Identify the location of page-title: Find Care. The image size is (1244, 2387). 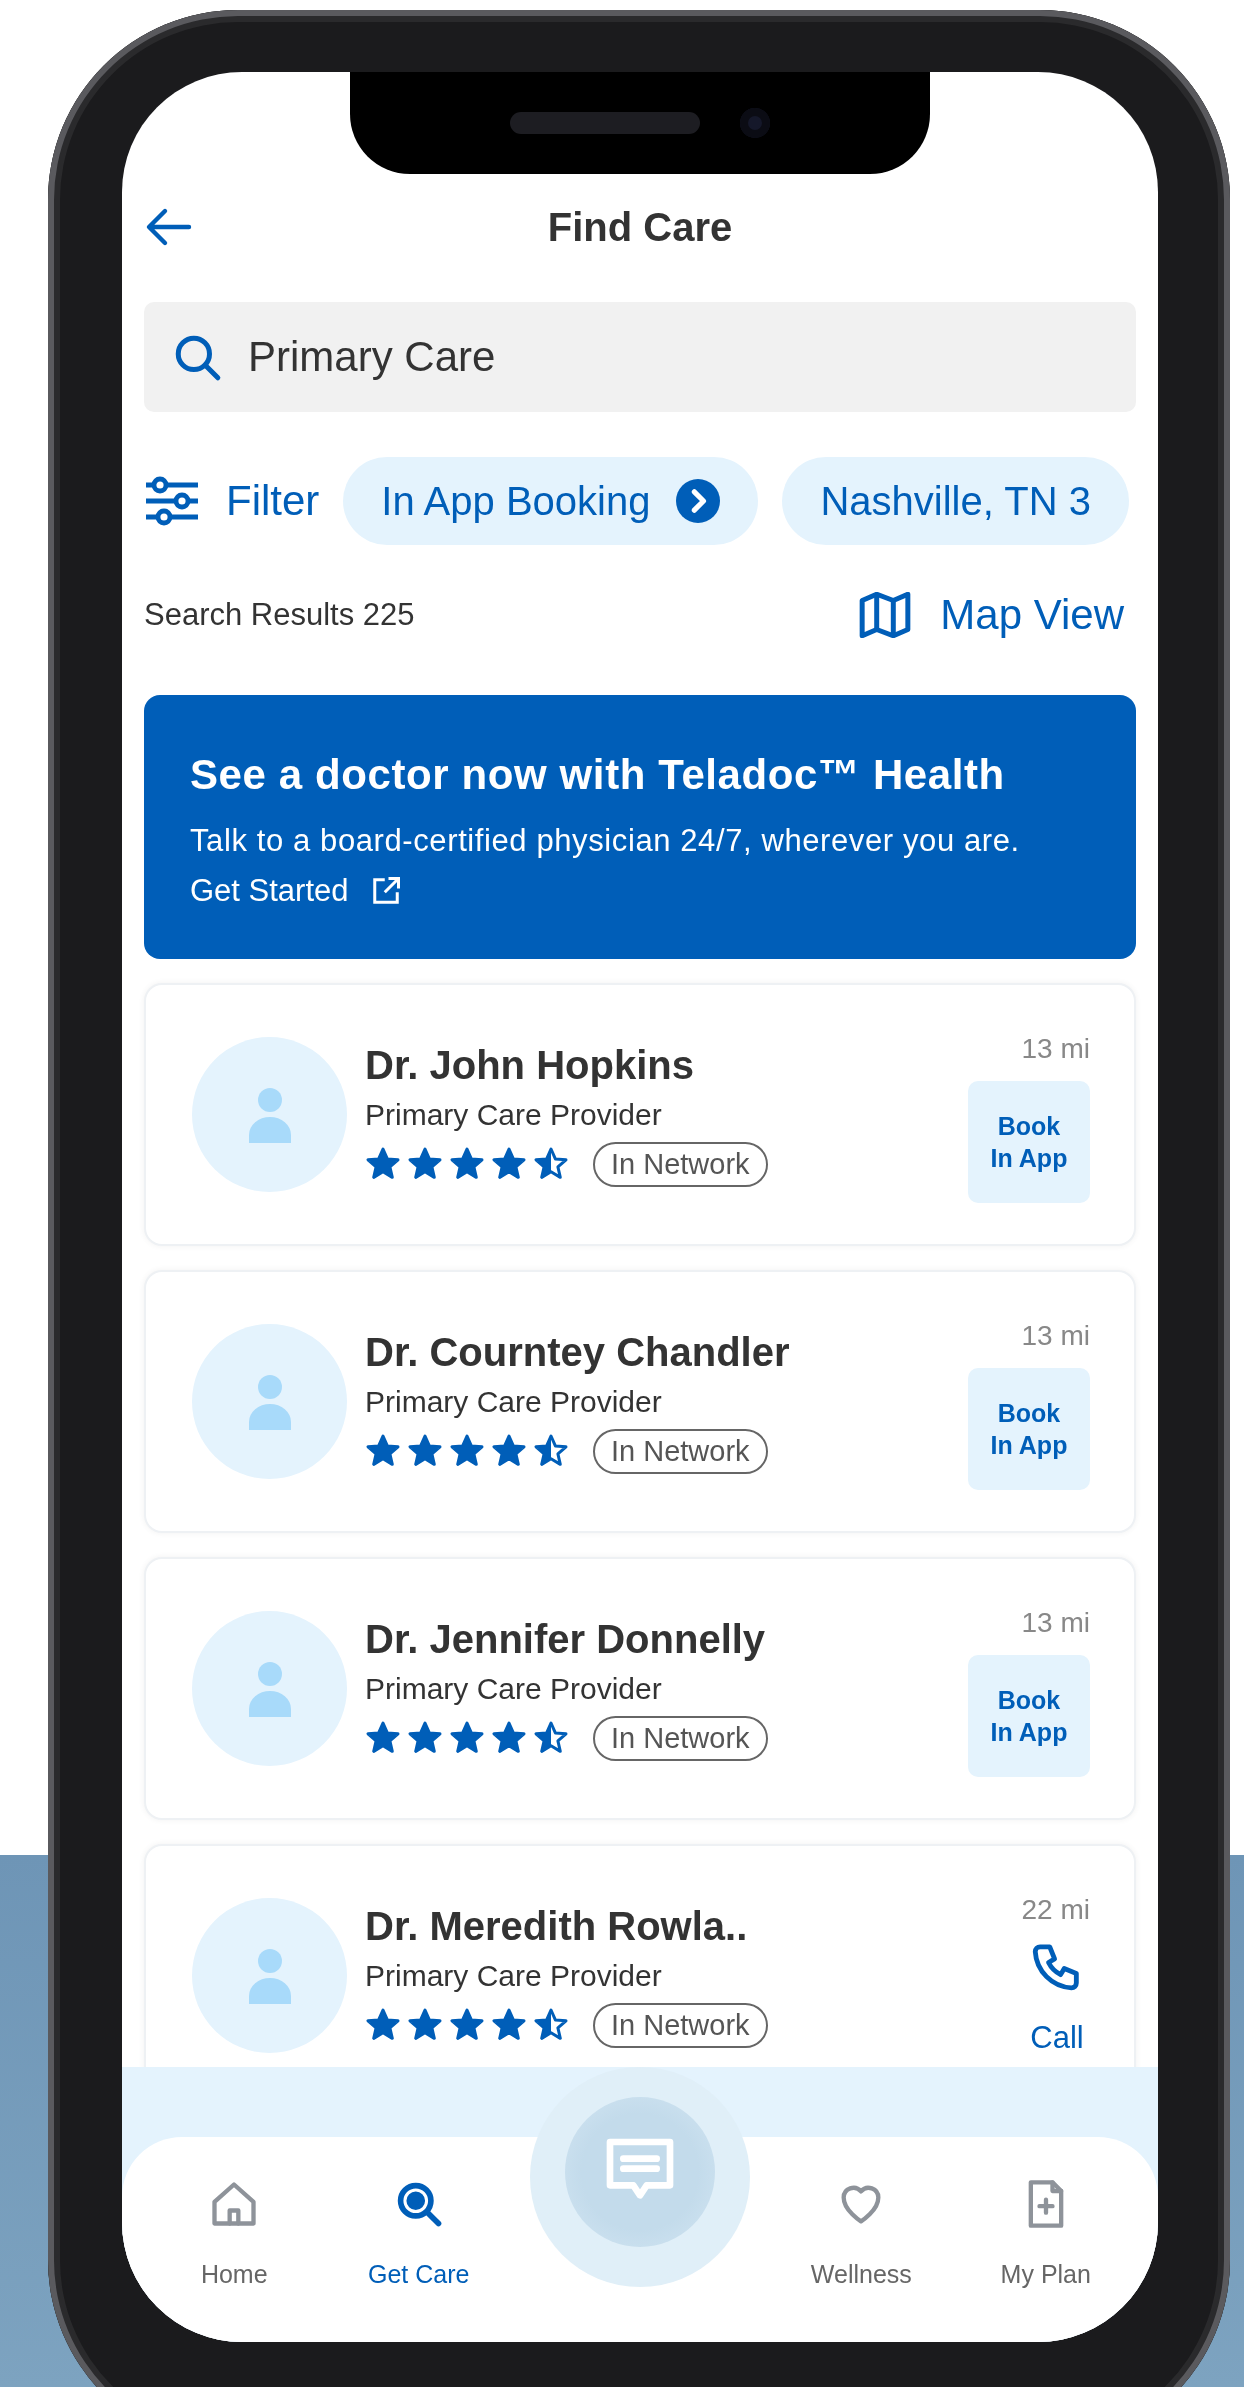
(640, 227).